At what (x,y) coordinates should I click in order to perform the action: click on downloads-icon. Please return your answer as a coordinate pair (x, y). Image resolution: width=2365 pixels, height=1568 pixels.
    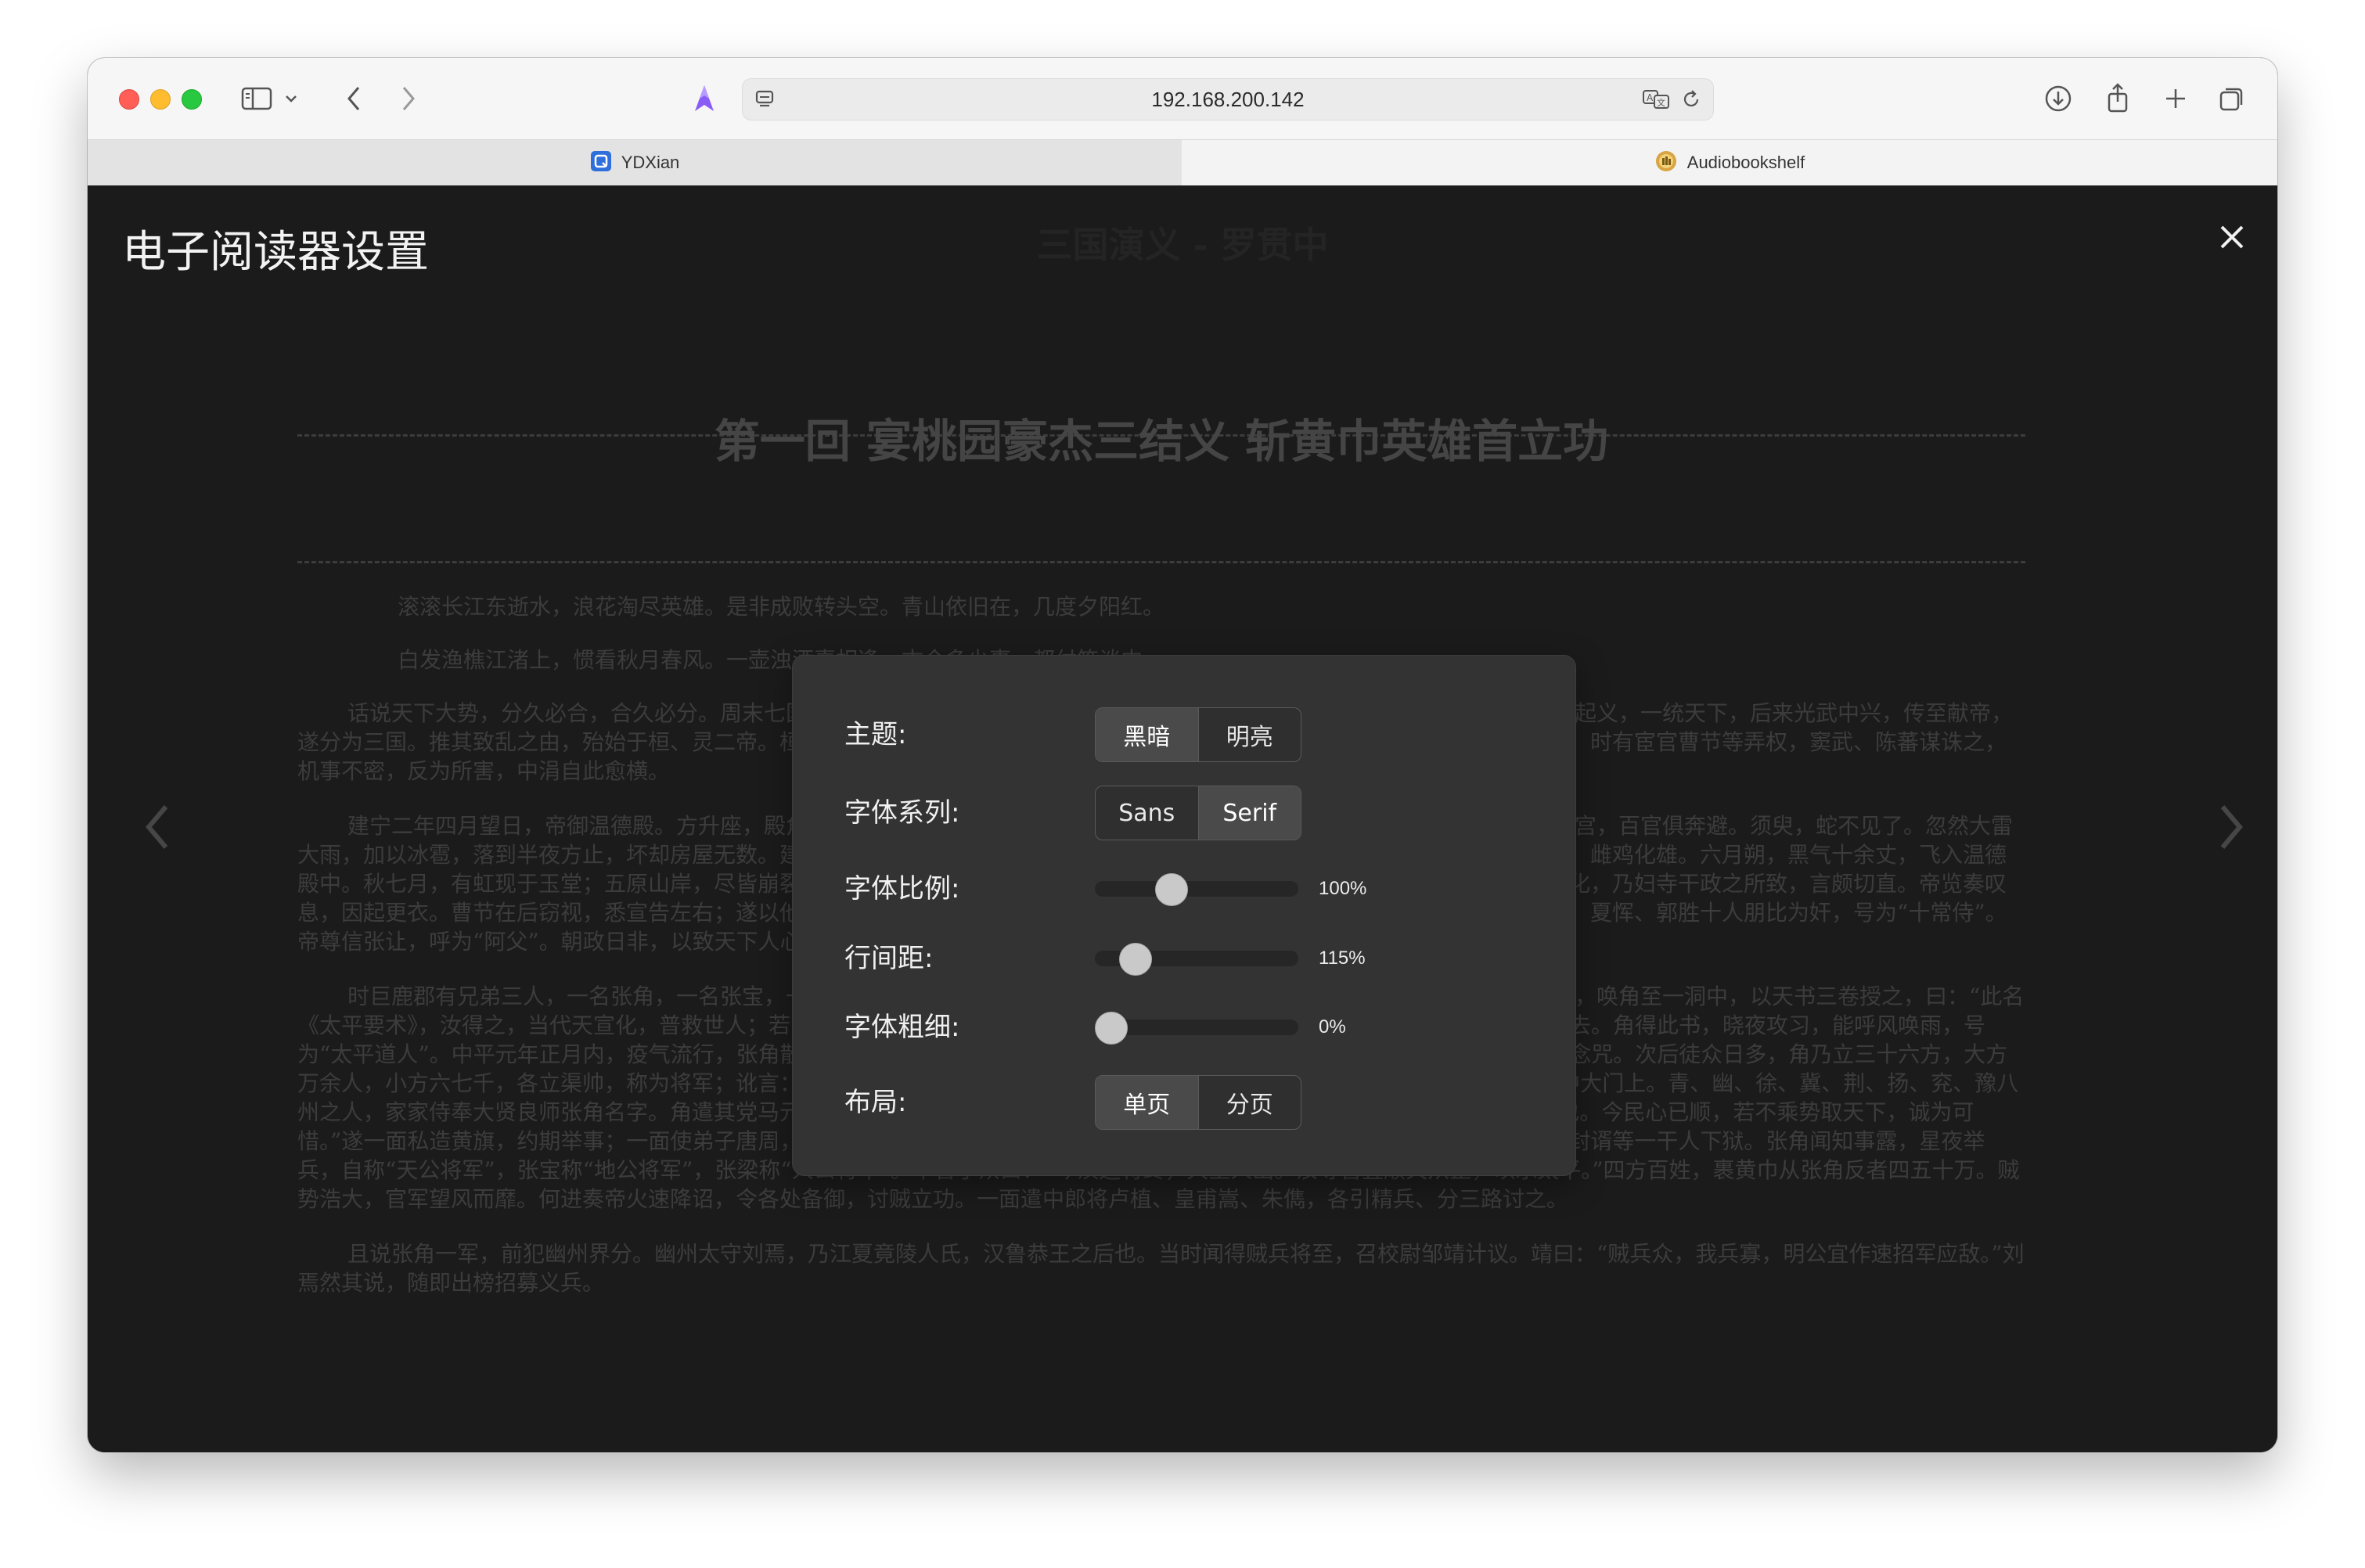
    Looking at the image, I should click on (2058, 99).